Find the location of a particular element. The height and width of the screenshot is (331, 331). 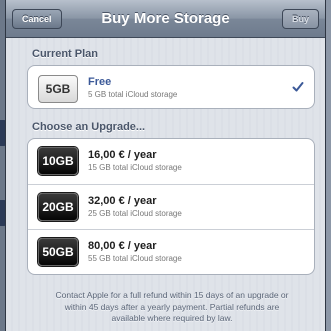

buy-button: Buy is located at coordinates (300, 19).